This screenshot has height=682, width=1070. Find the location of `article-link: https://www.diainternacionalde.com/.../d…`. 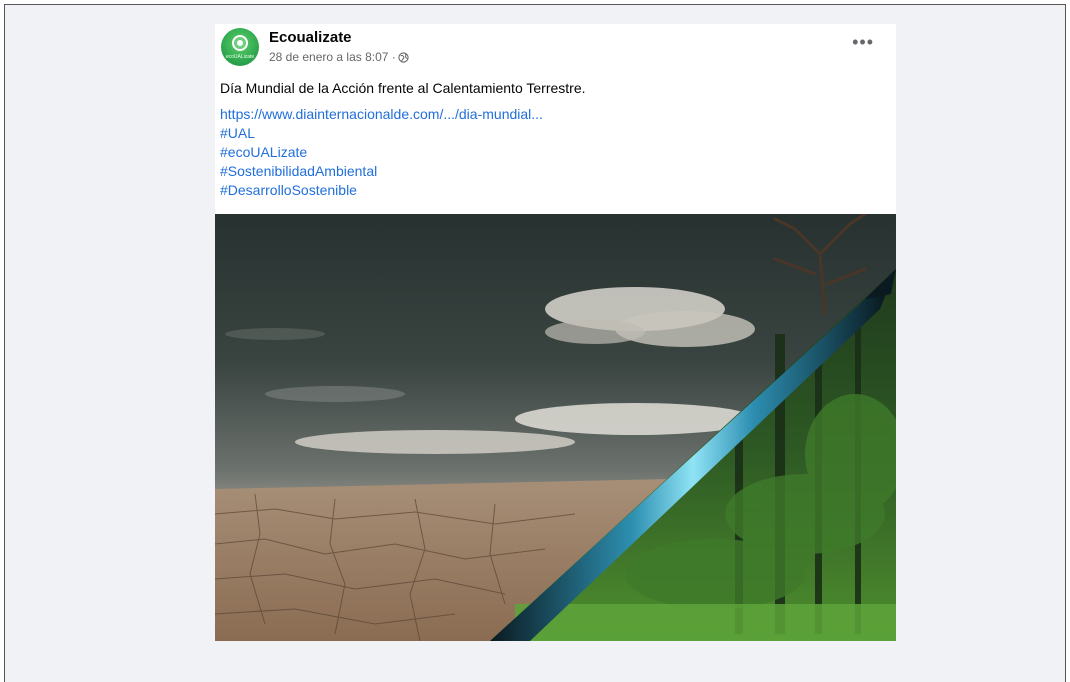

article-link: https://www.diainternacionalde.com/.../d… is located at coordinates (381, 114).